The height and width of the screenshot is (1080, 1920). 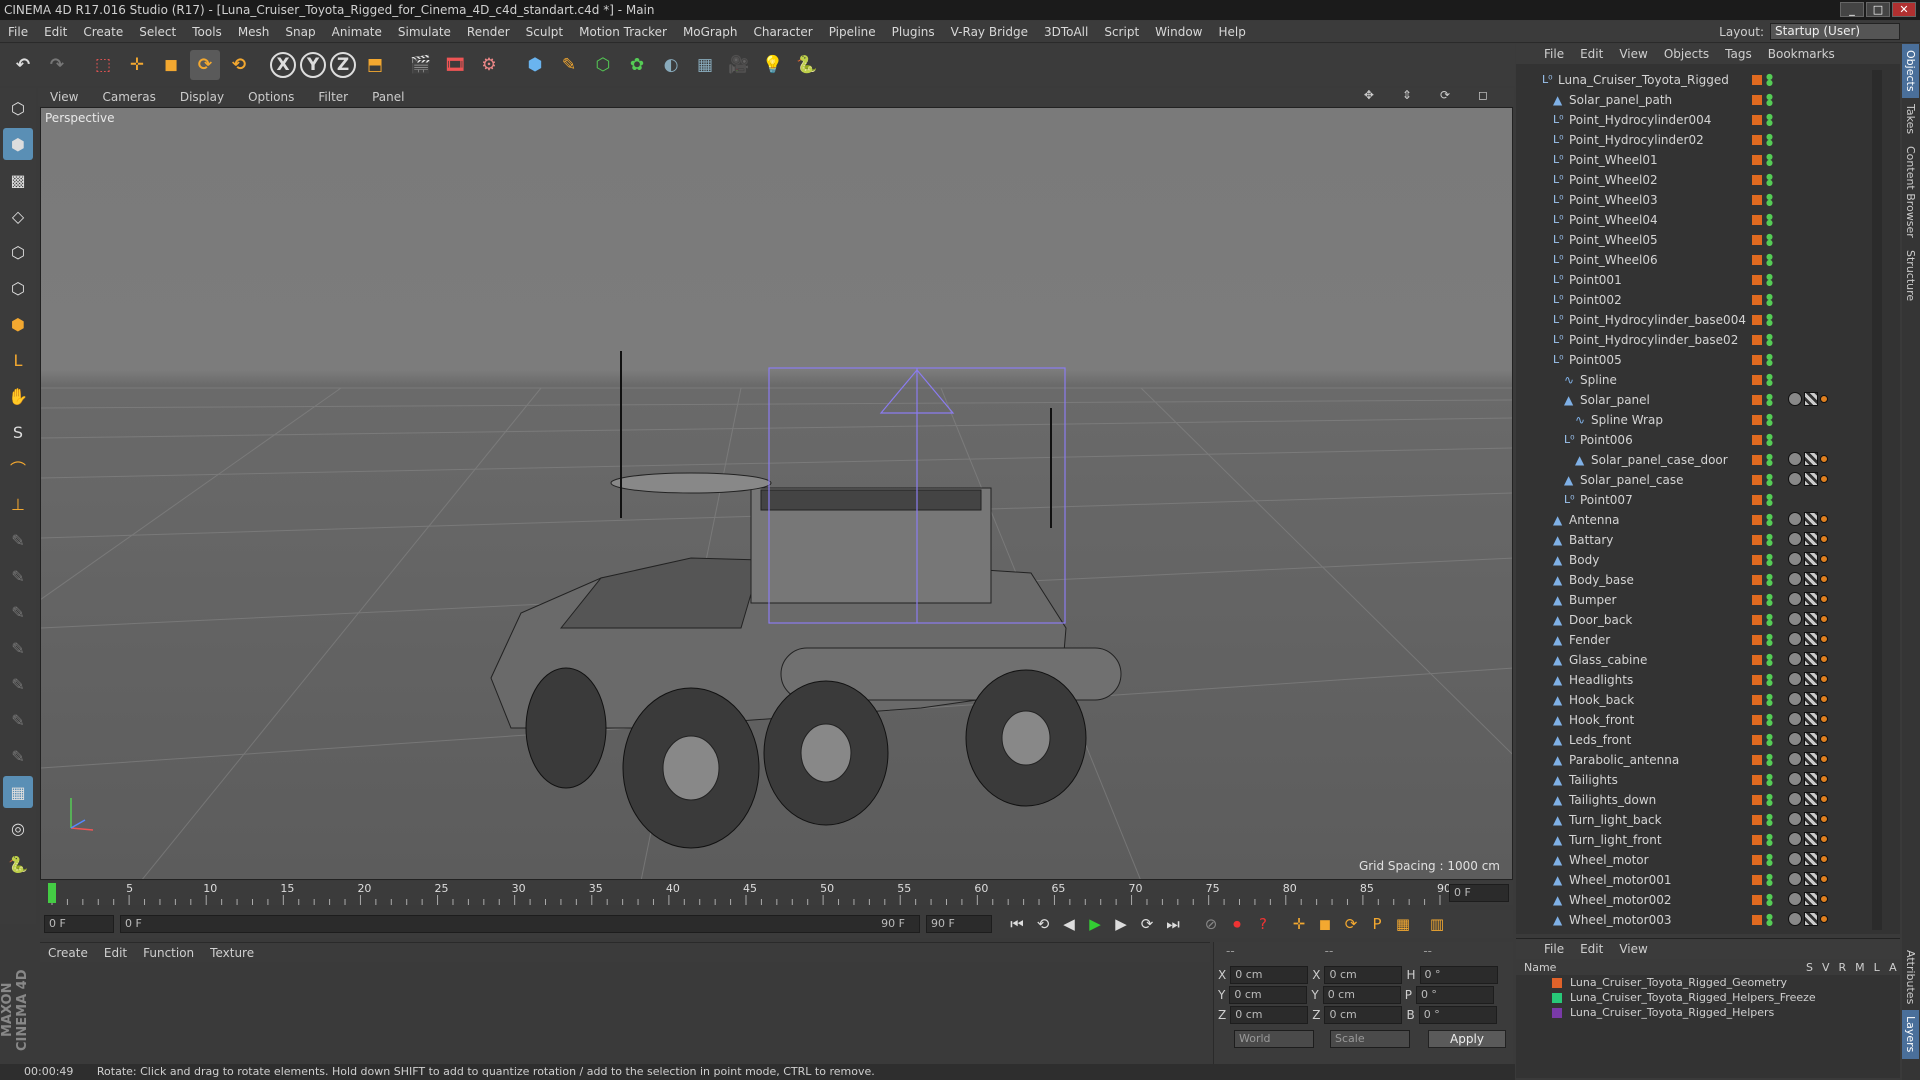 I want to click on go-to-start-icon: ⏮, so click(x=1017, y=924).